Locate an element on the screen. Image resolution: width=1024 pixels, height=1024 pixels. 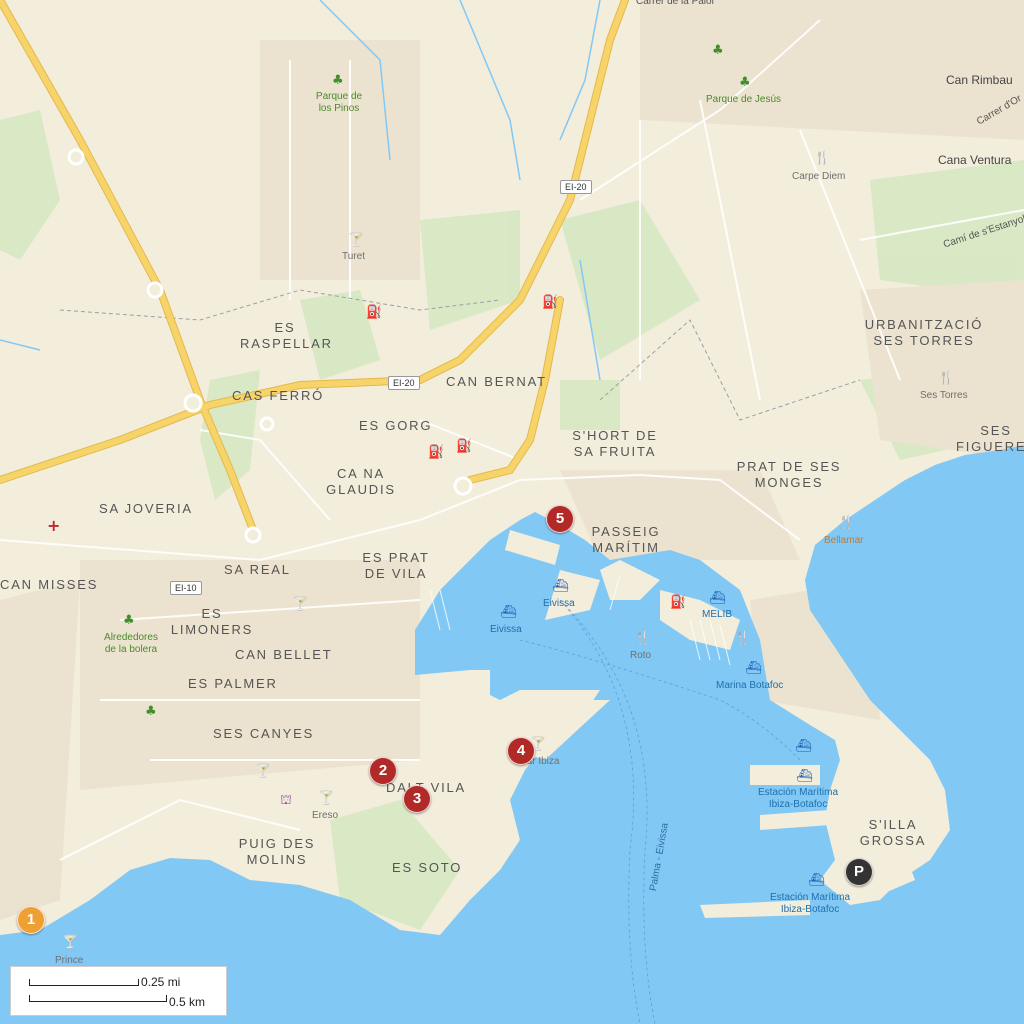
scale-bar-imperial-line is located at coordinates (84, 982).